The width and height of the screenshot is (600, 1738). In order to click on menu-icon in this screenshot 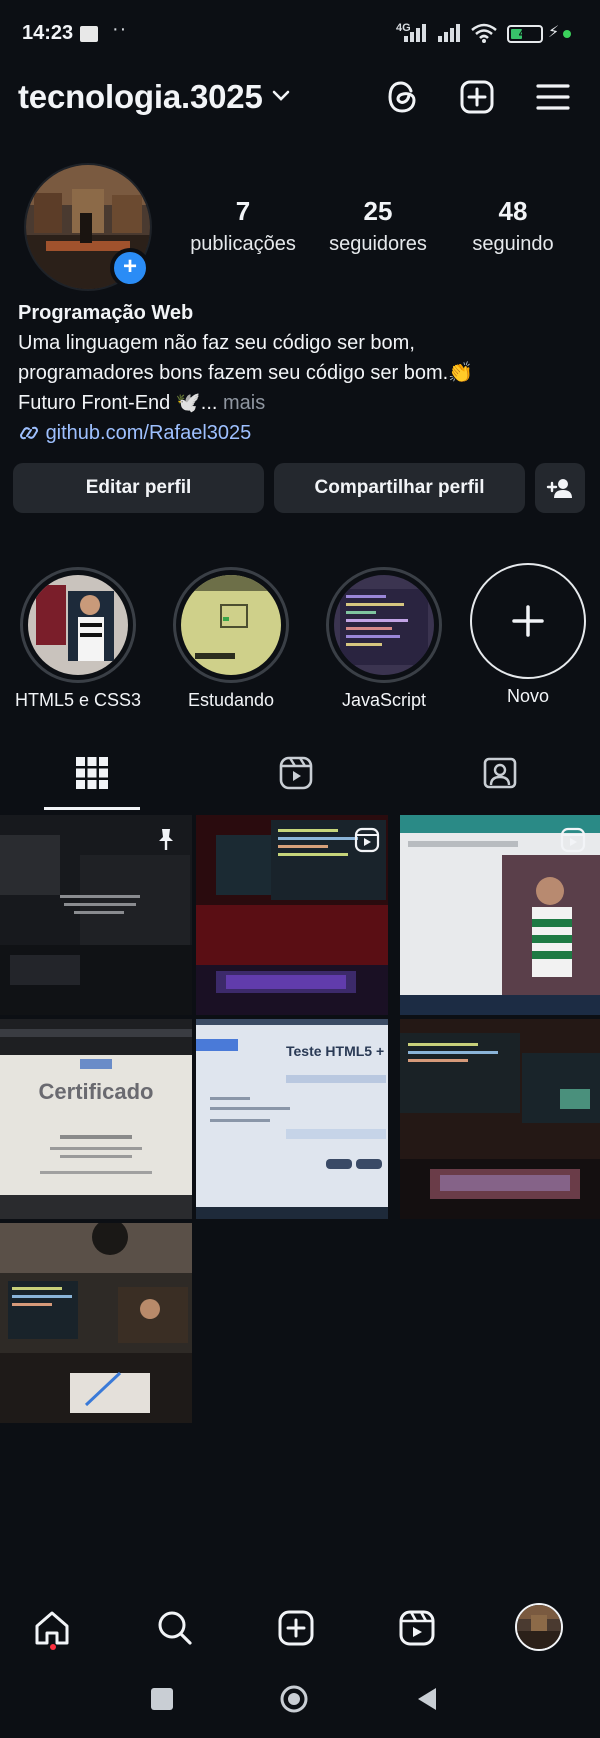, I will do `click(553, 97)`.